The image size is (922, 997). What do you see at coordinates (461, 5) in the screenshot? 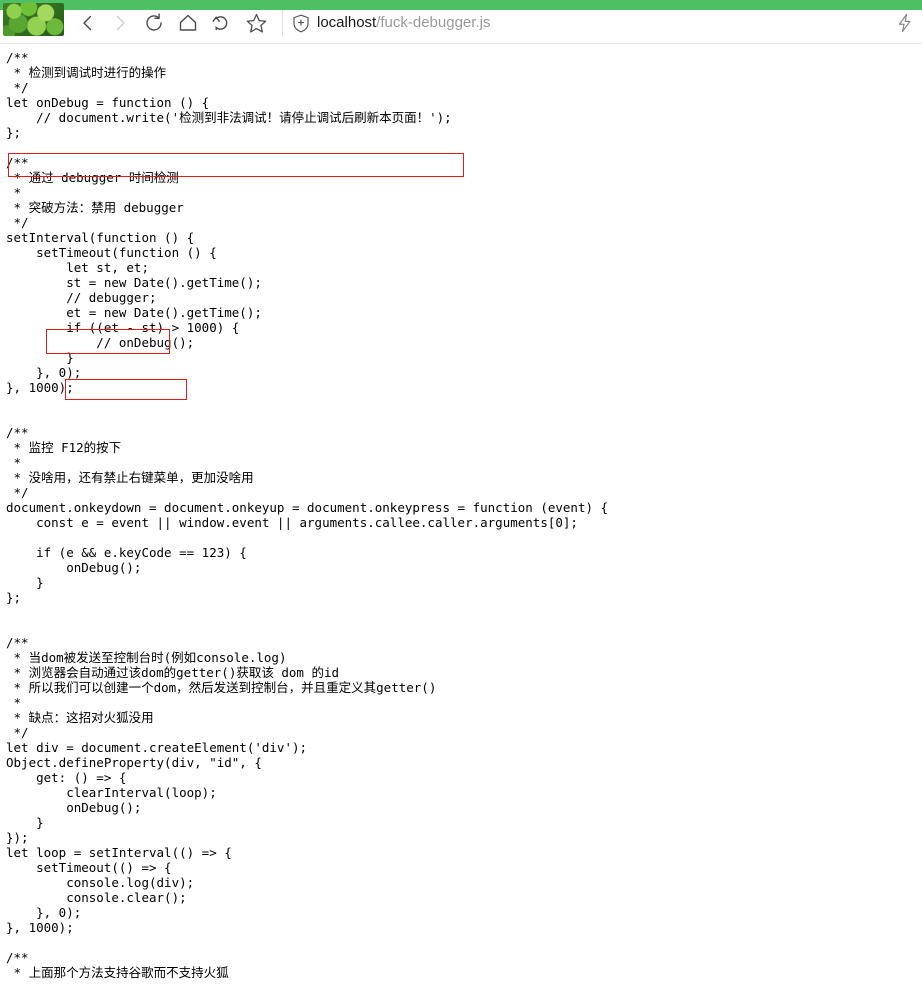
I see `accent-bar` at bounding box center [461, 5].